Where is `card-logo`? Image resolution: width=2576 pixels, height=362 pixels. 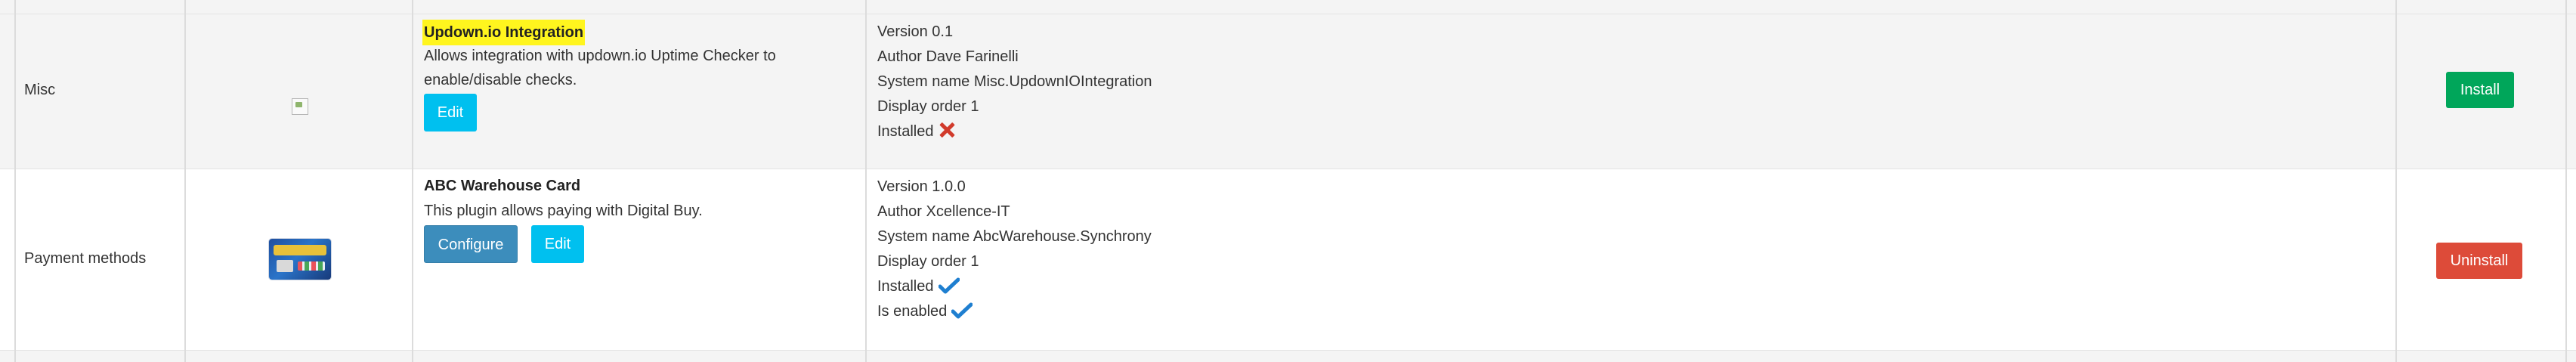
card-logo is located at coordinates (300, 259).